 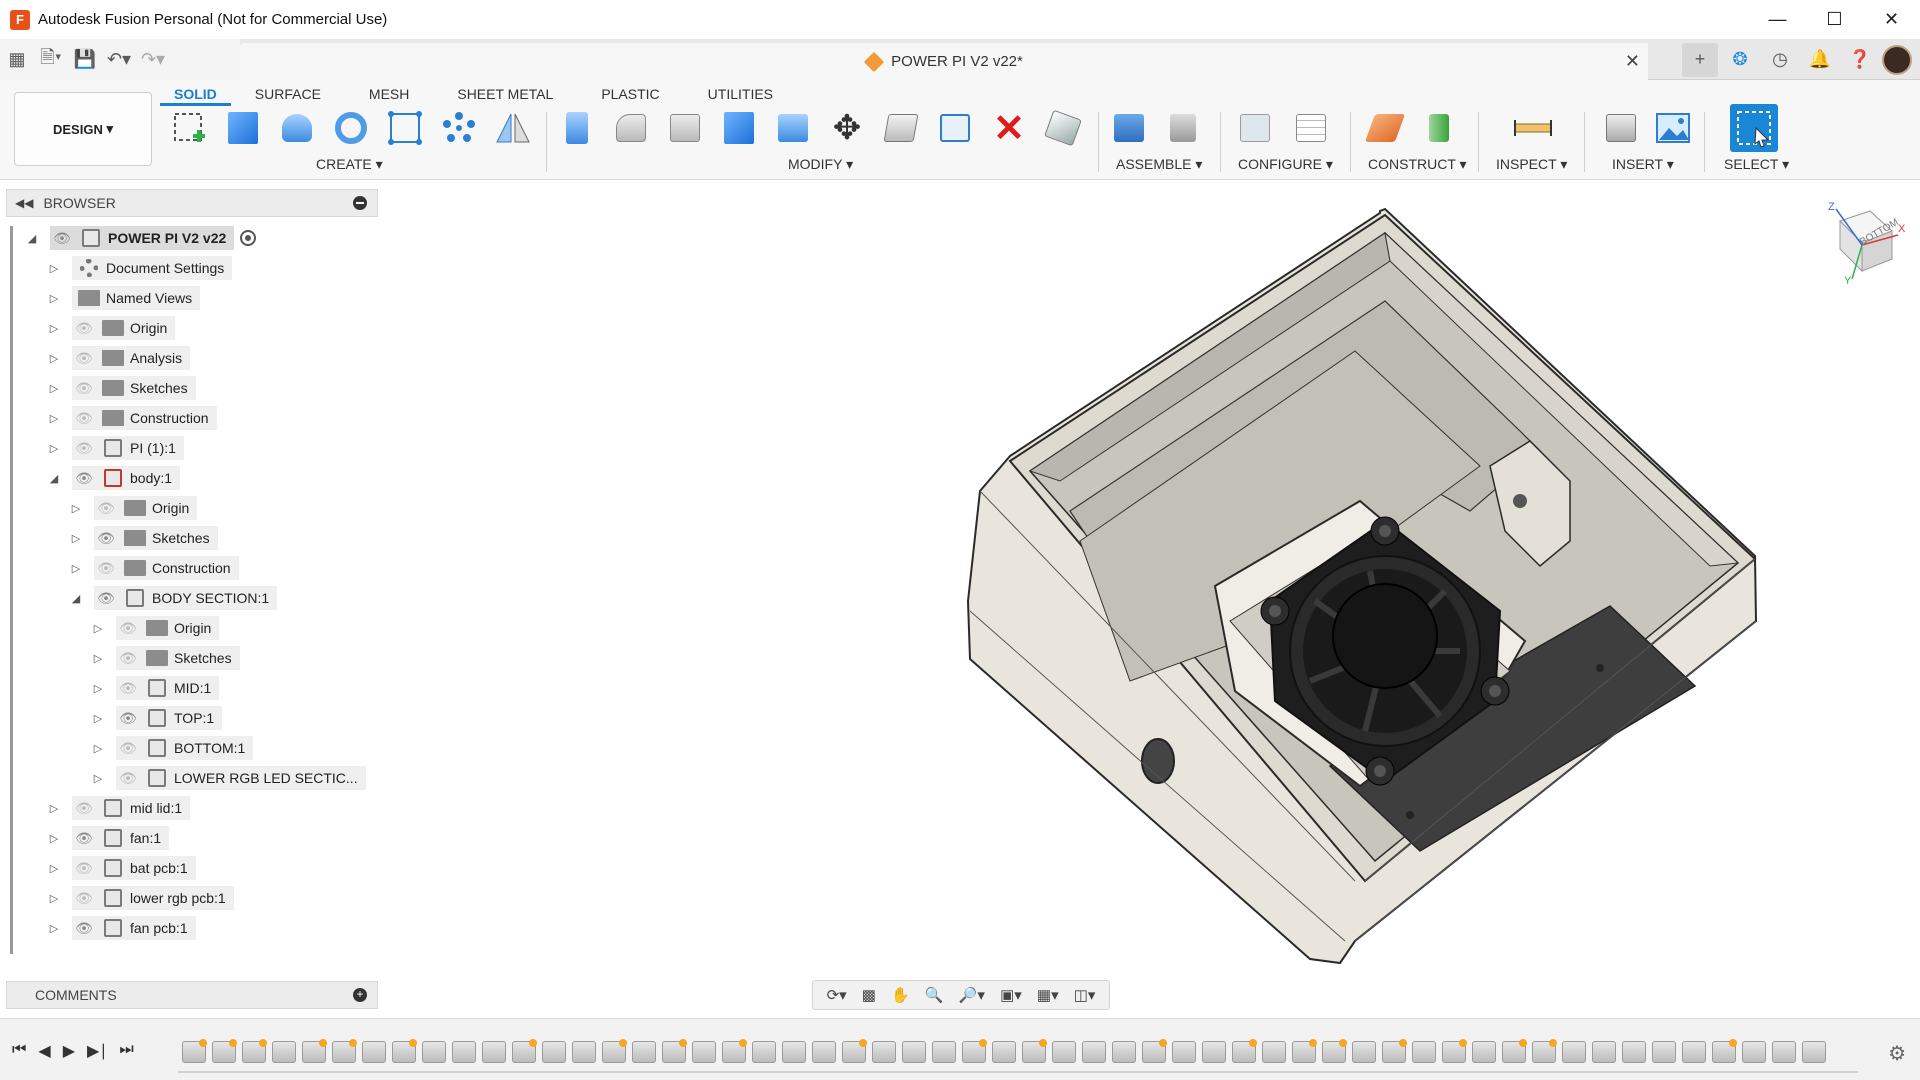 I want to click on midplane-icon, so click(x=1439, y=128).